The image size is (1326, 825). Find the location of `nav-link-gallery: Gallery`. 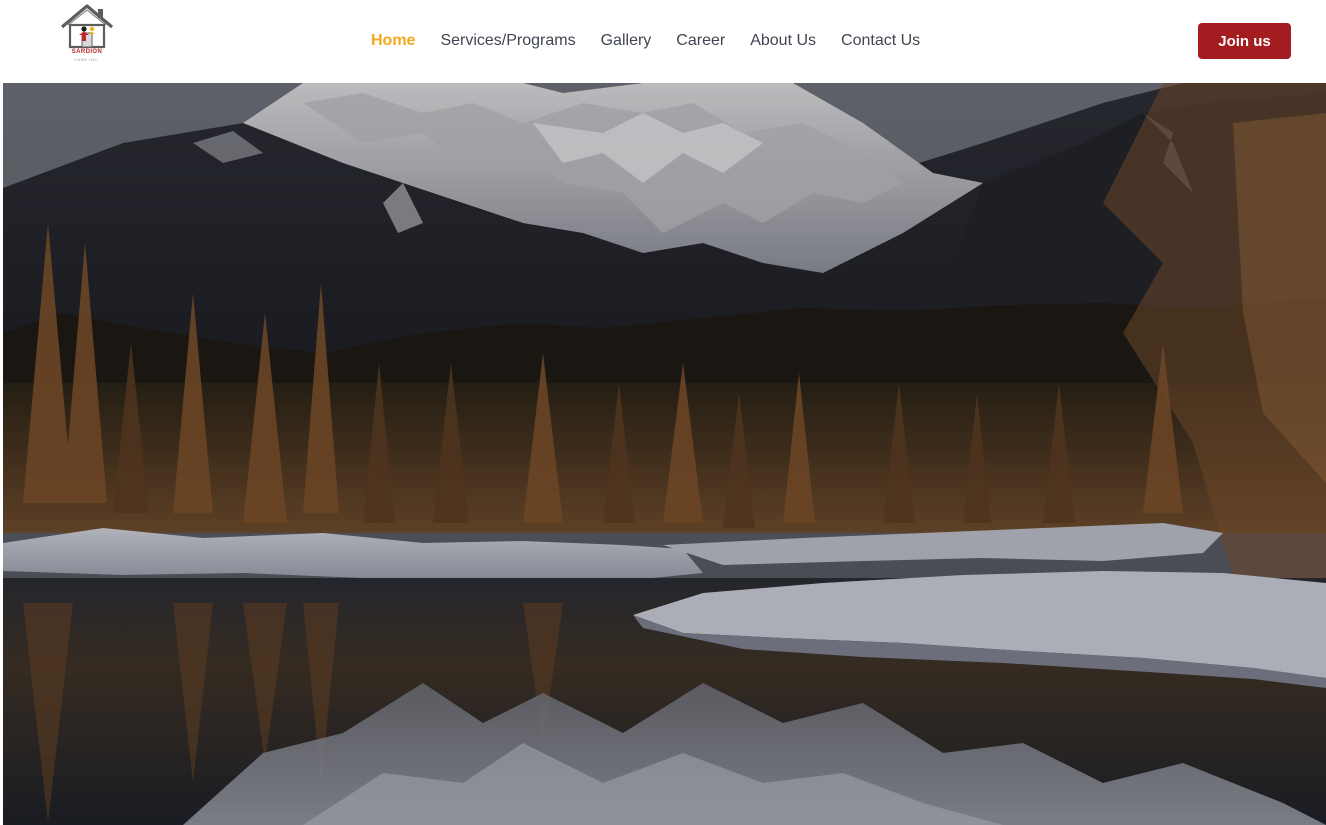

nav-link-gallery: Gallery is located at coordinates (626, 41).